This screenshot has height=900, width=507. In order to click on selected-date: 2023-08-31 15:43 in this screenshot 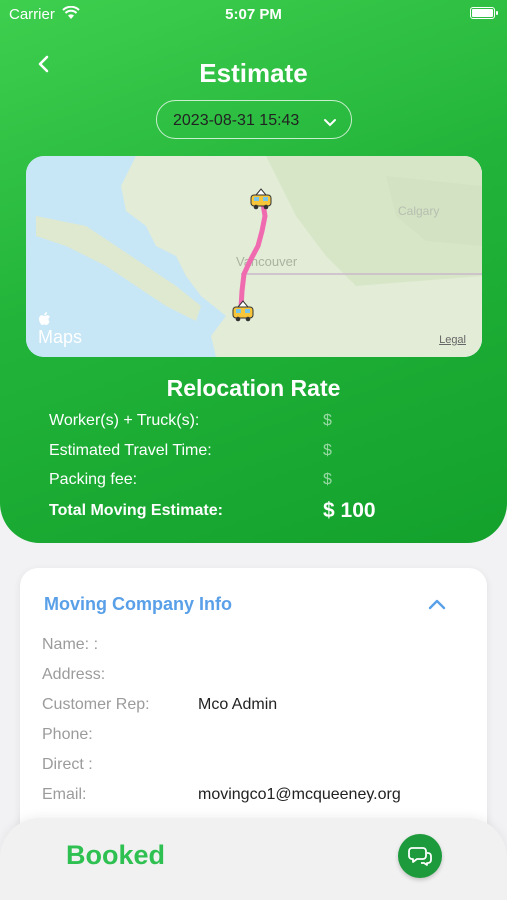, I will do `click(236, 120)`.